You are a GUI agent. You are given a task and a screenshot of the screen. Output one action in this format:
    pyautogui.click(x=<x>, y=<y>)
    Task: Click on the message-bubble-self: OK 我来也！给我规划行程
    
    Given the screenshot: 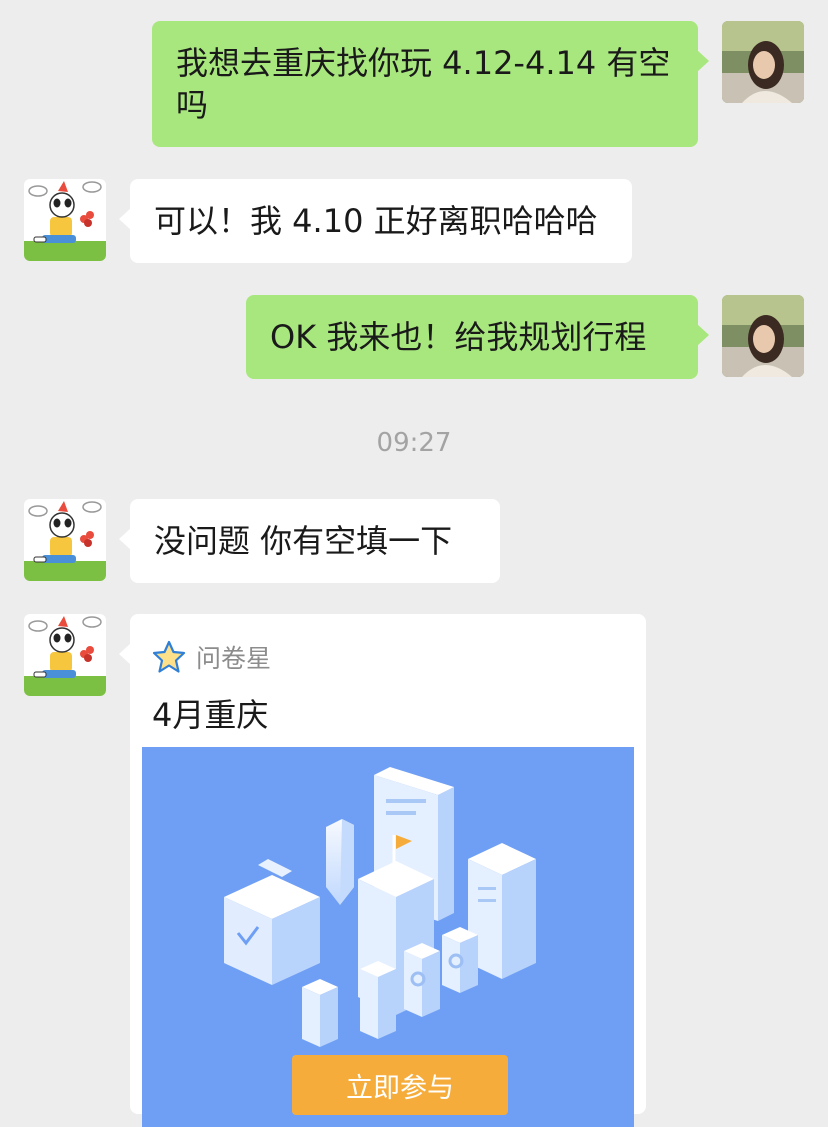 What is the action you would take?
    pyautogui.click(x=477, y=337)
    